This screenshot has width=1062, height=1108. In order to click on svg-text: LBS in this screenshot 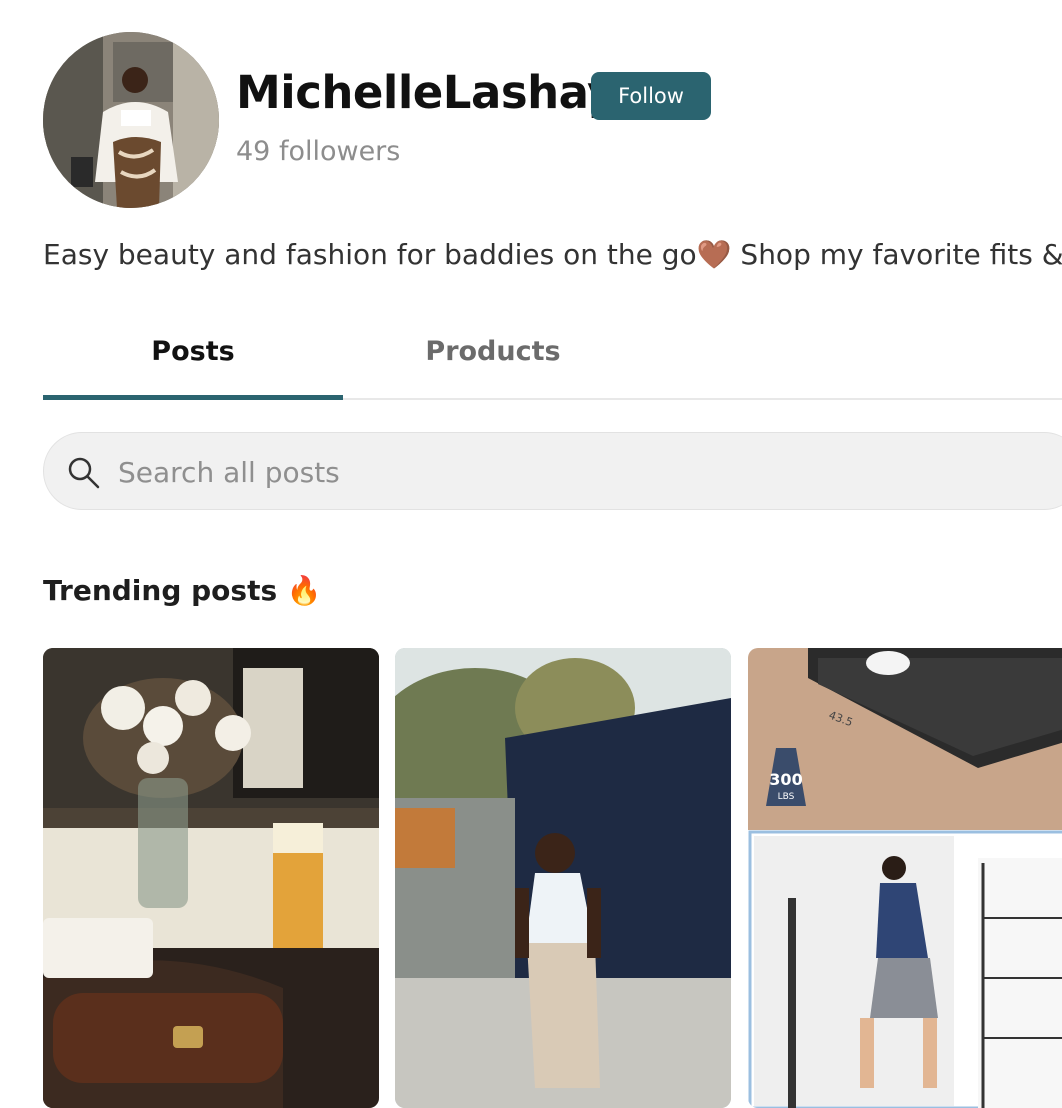, I will do `click(786, 797)`.